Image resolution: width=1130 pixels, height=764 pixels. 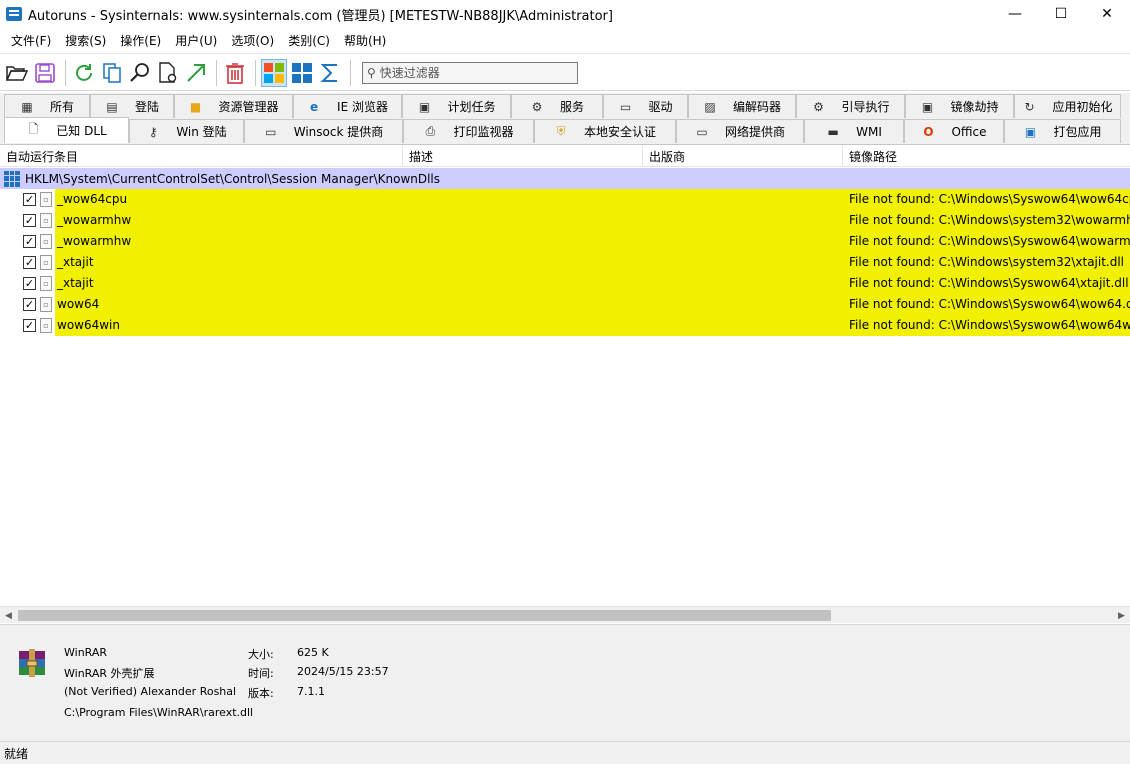 I want to click on tab-services: ⚙ 服务, so click(x=557, y=106).